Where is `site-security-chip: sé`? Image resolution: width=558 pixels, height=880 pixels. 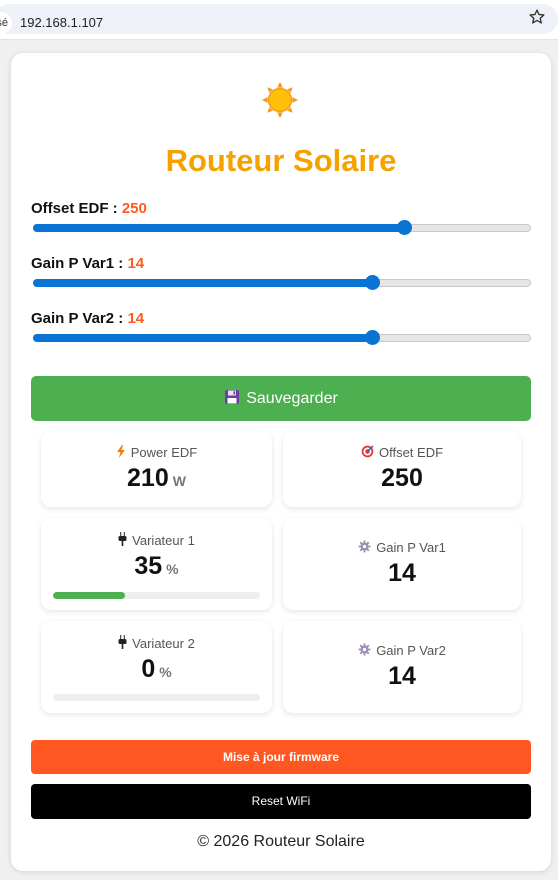 site-security-chip: sé is located at coordinates (6, 23).